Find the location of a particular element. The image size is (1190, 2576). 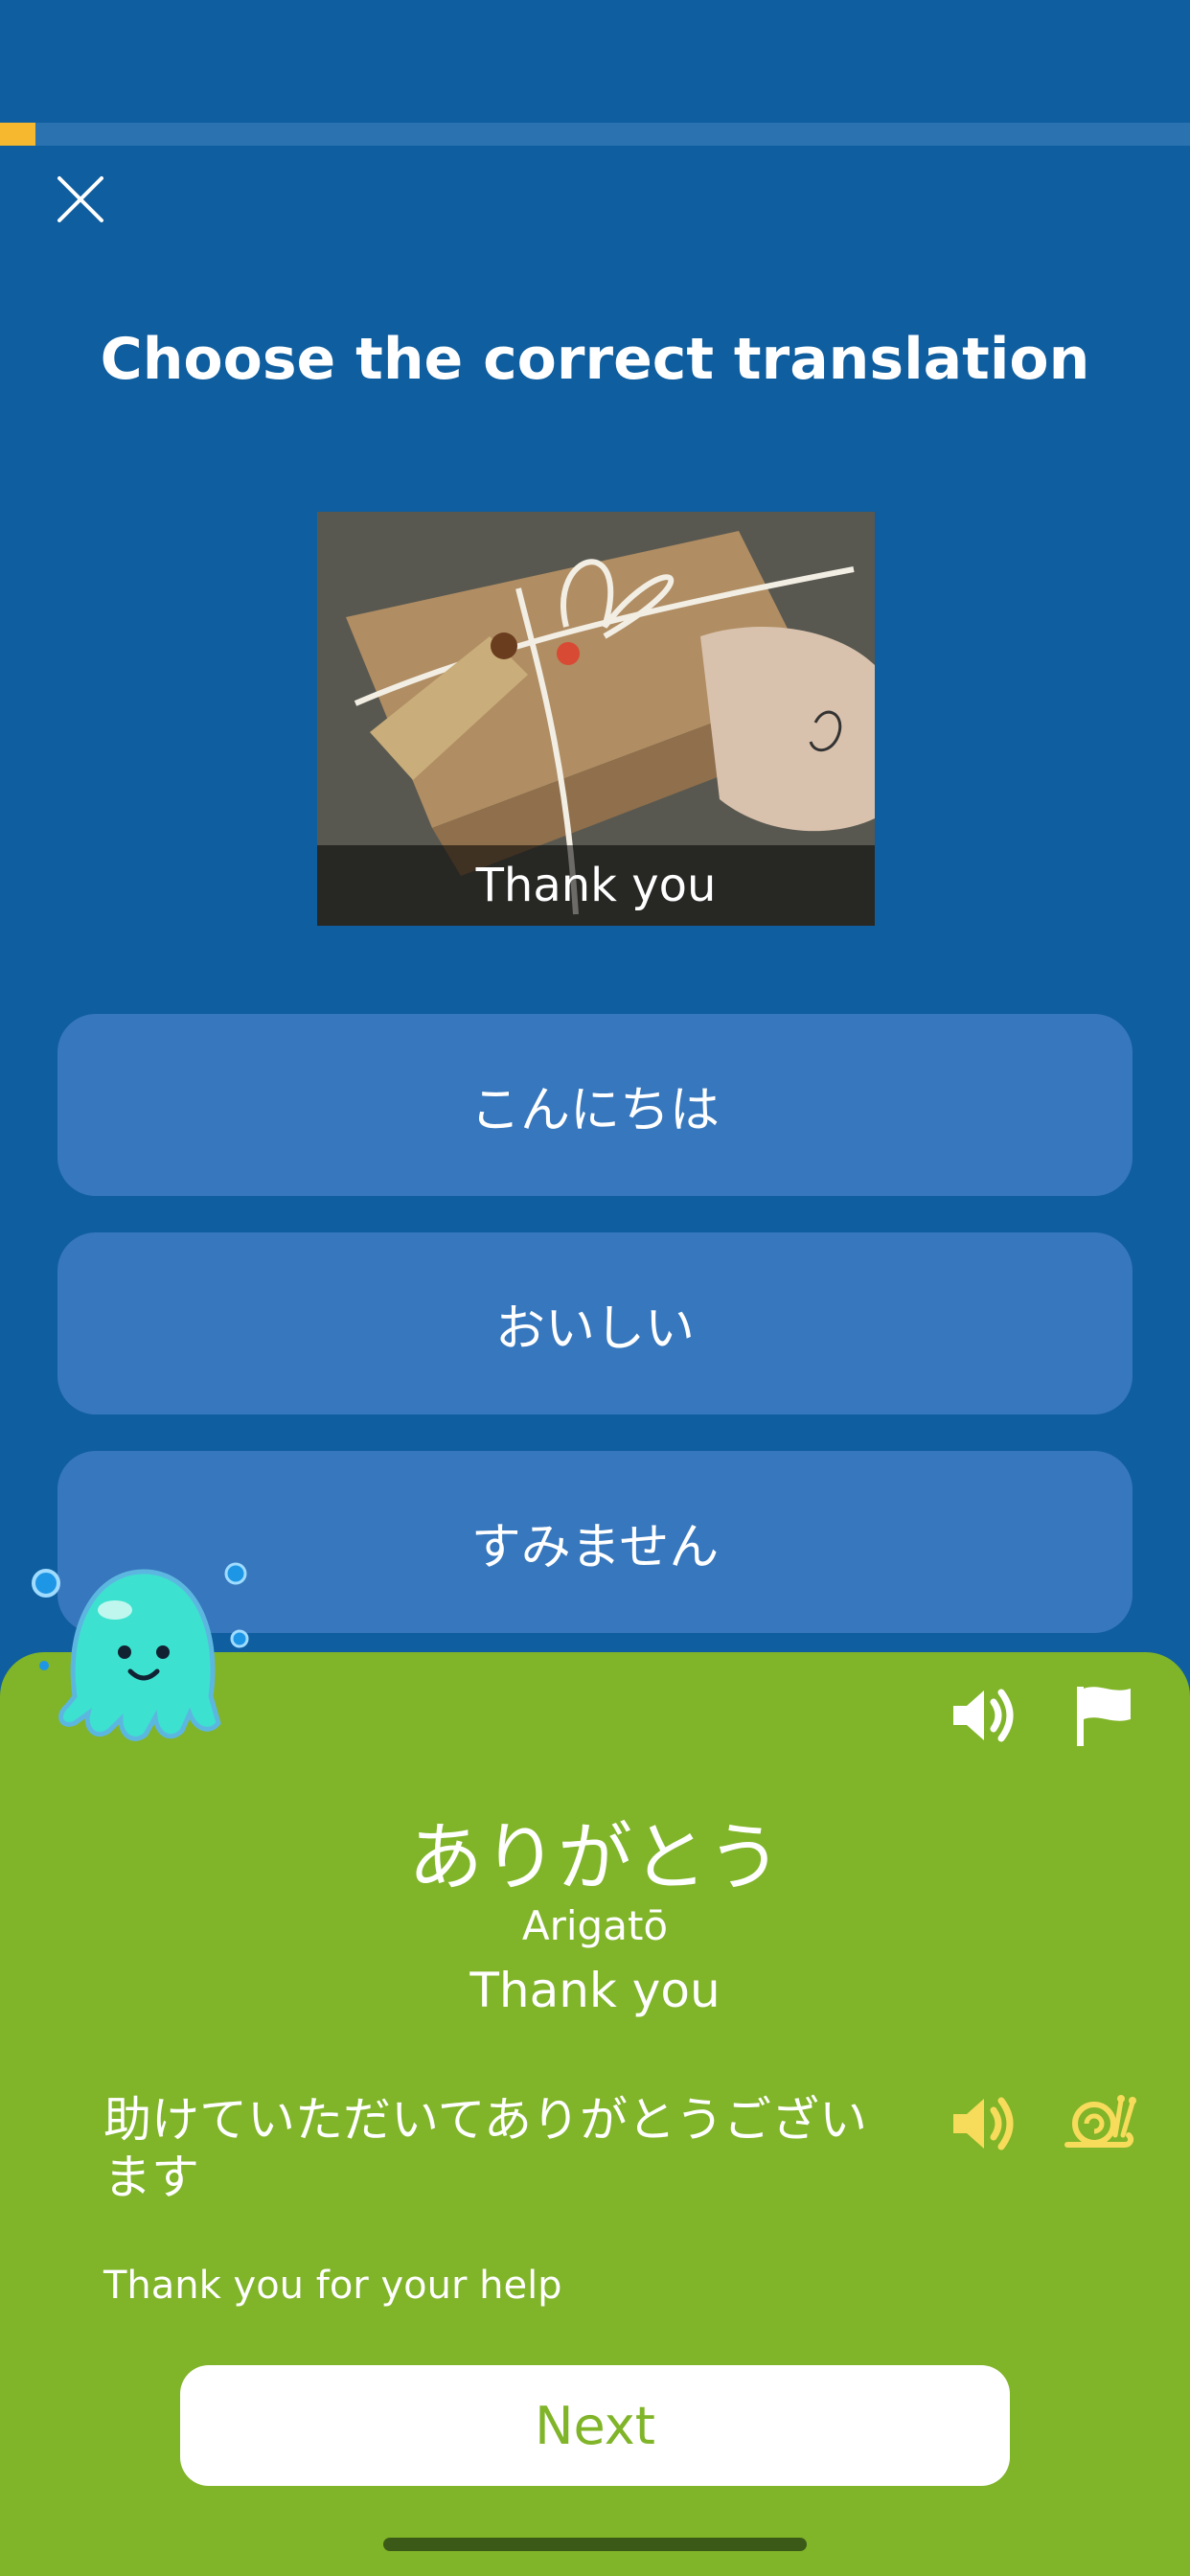

answer-word-romaji: Arigatō is located at coordinates (595, 1925).